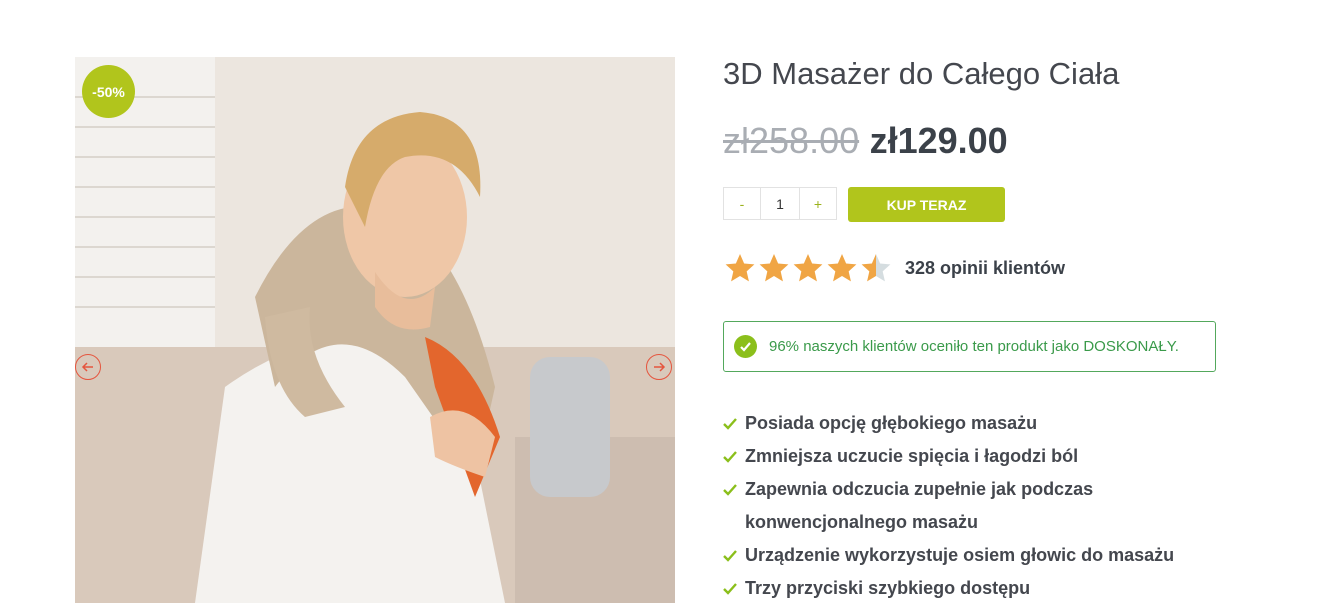 Image resolution: width=1339 pixels, height=605 pixels. I want to click on price-block: zł258.00 zł129.00, so click(865, 141).